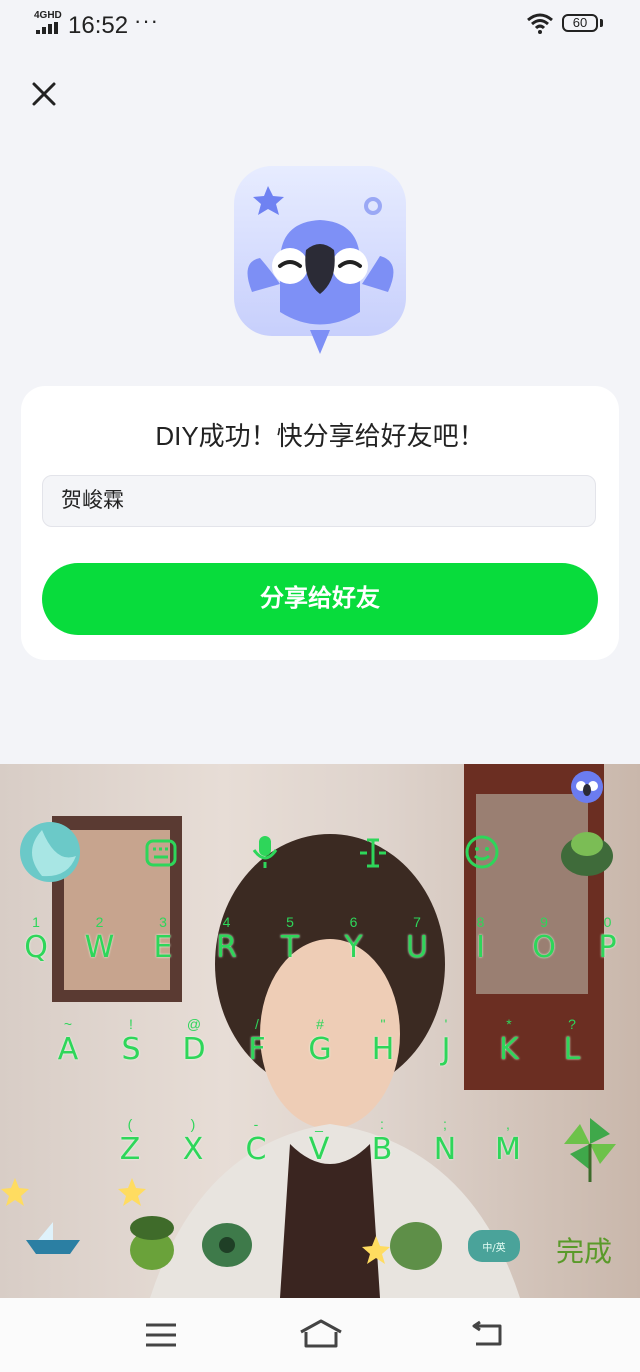 Image resolution: width=640 pixels, height=1372 pixels. I want to click on key-secondary-label: (, so click(130, 1124).